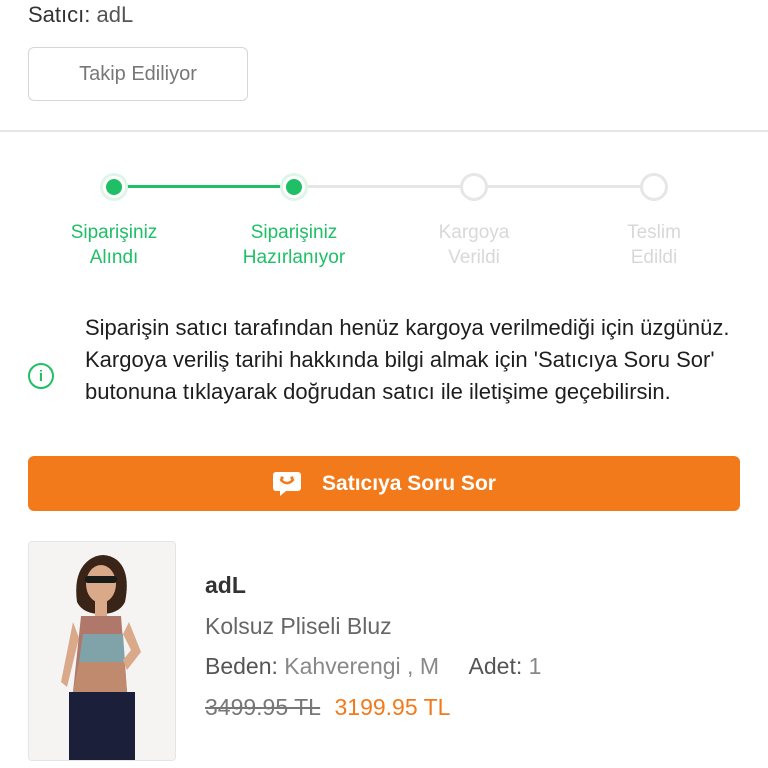  What do you see at coordinates (409, 483) in the screenshot?
I see `ask-seller-label: Satıcıya Soru Sor` at bounding box center [409, 483].